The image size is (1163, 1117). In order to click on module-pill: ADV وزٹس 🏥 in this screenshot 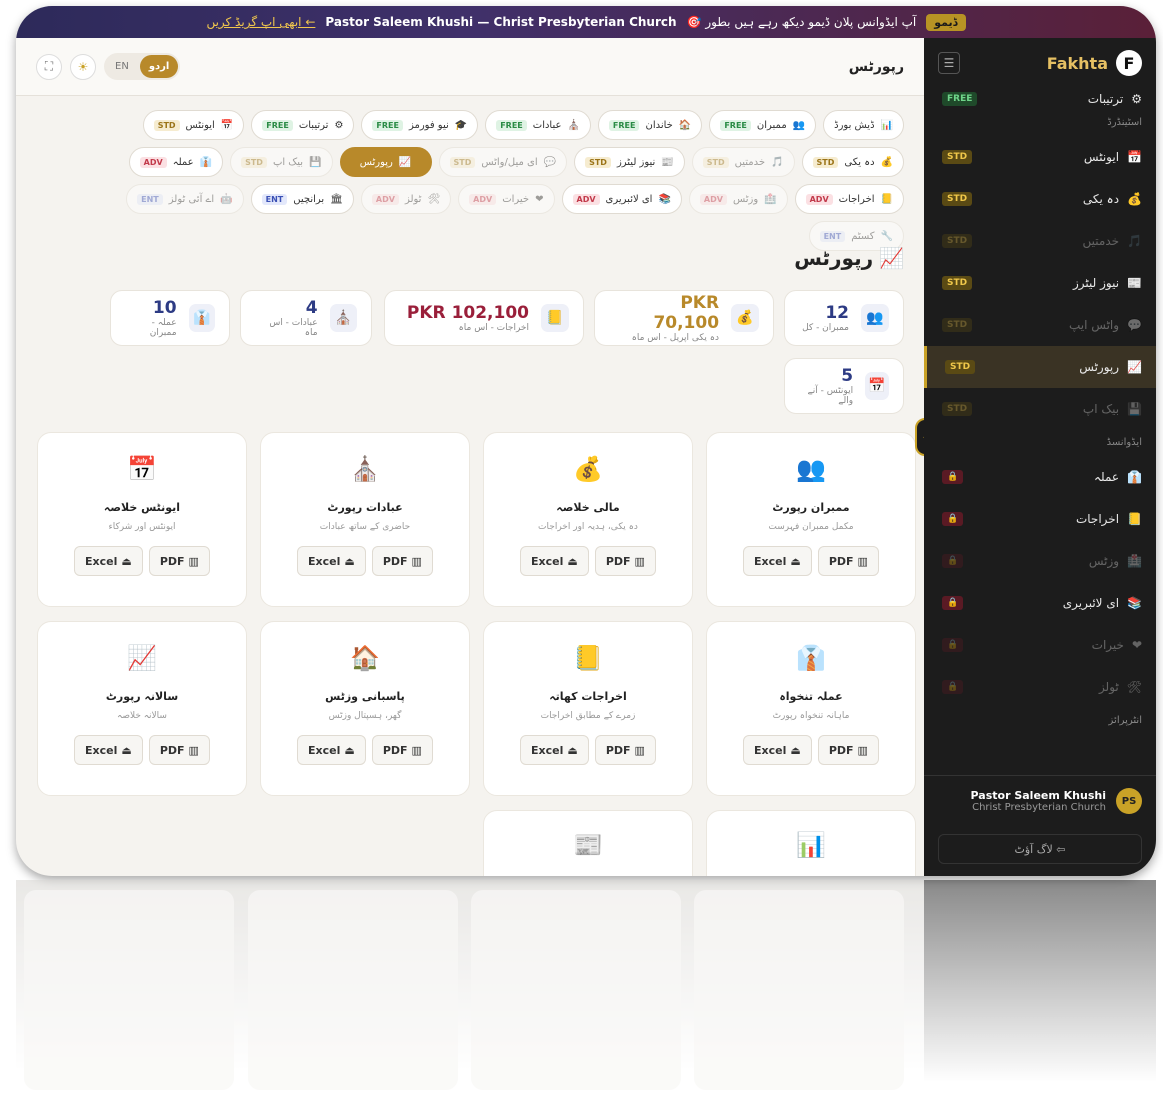, I will do `click(738, 199)`.